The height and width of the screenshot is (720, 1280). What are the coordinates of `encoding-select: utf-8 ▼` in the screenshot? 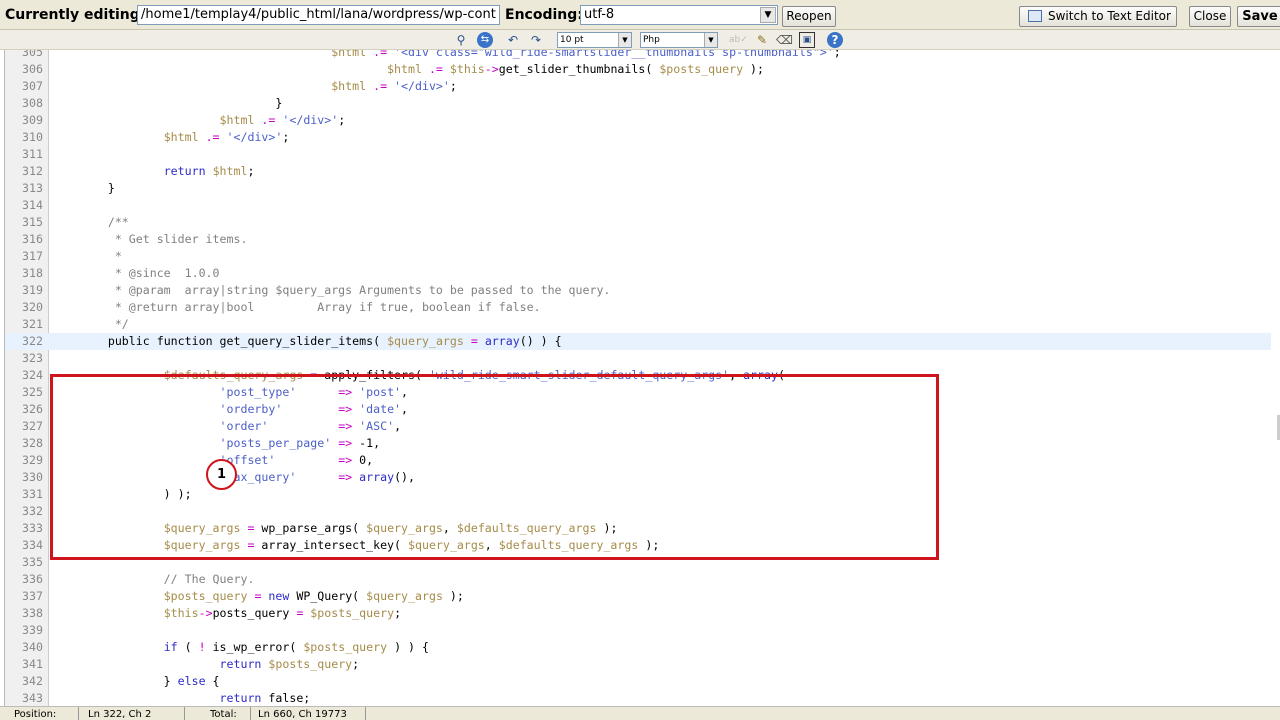 It's located at (679, 15).